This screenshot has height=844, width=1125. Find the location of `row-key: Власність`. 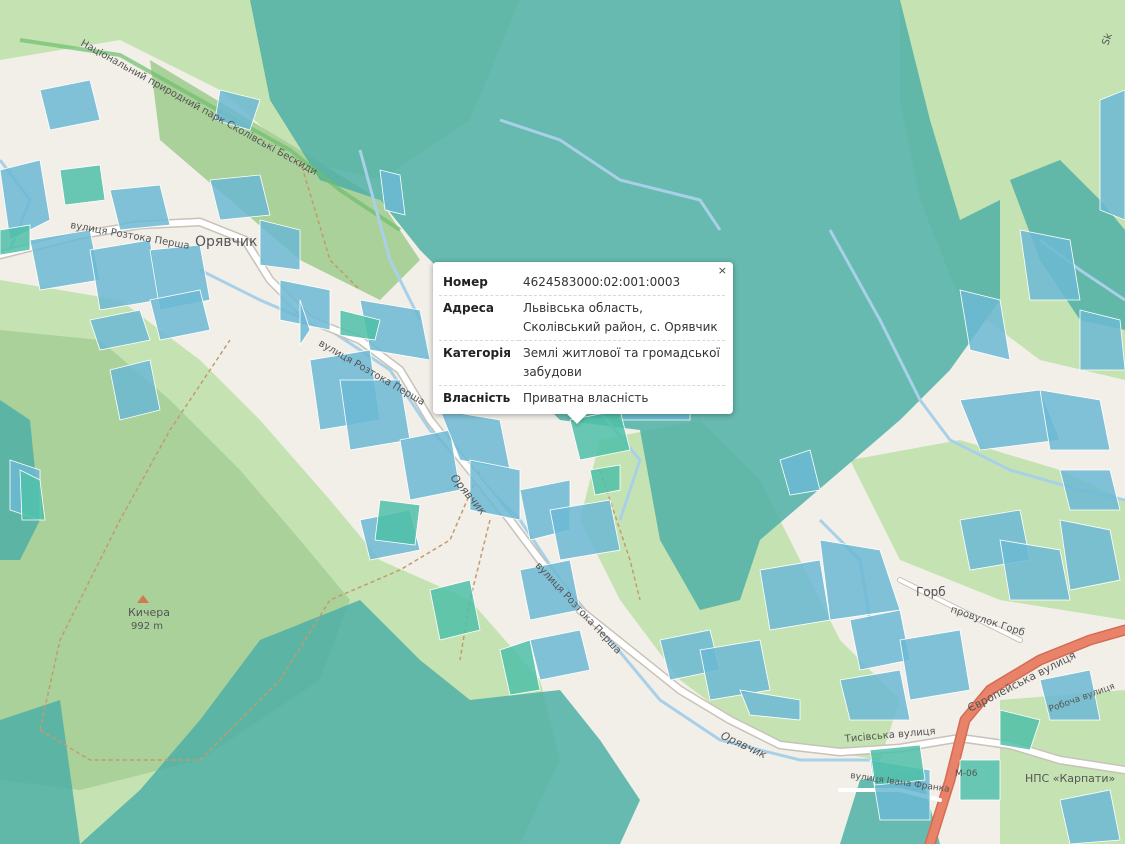

row-key: Власність is located at coordinates (477, 398).